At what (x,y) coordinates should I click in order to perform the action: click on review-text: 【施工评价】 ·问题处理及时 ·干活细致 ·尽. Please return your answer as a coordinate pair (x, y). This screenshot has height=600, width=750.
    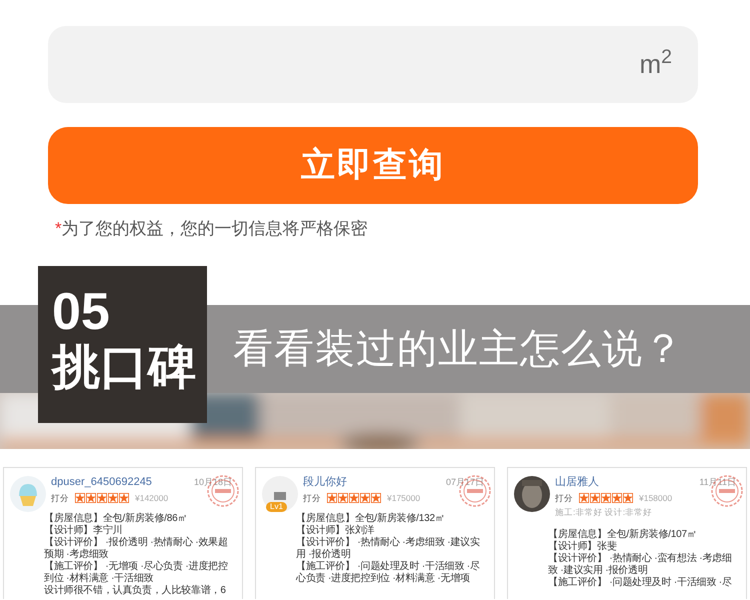
    Looking at the image, I should click on (640, 583).